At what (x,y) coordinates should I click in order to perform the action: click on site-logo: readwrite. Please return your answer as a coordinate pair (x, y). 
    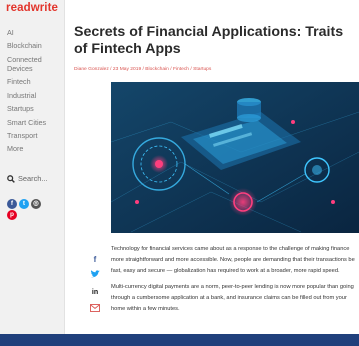
    Looking at the image, I should click on (32, 8).